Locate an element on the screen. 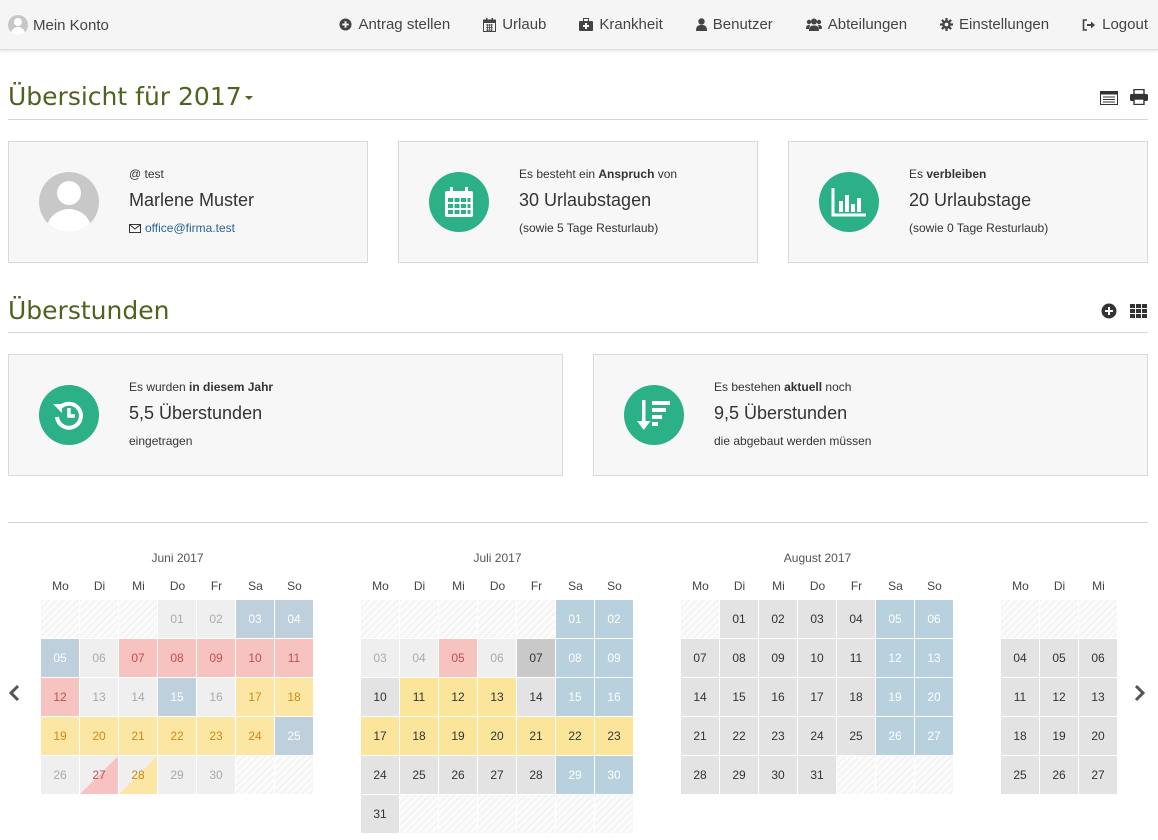 The width and height of the screenshot is (1158, 840). nav-logout: Logout is located at coordinates (1115, 24).